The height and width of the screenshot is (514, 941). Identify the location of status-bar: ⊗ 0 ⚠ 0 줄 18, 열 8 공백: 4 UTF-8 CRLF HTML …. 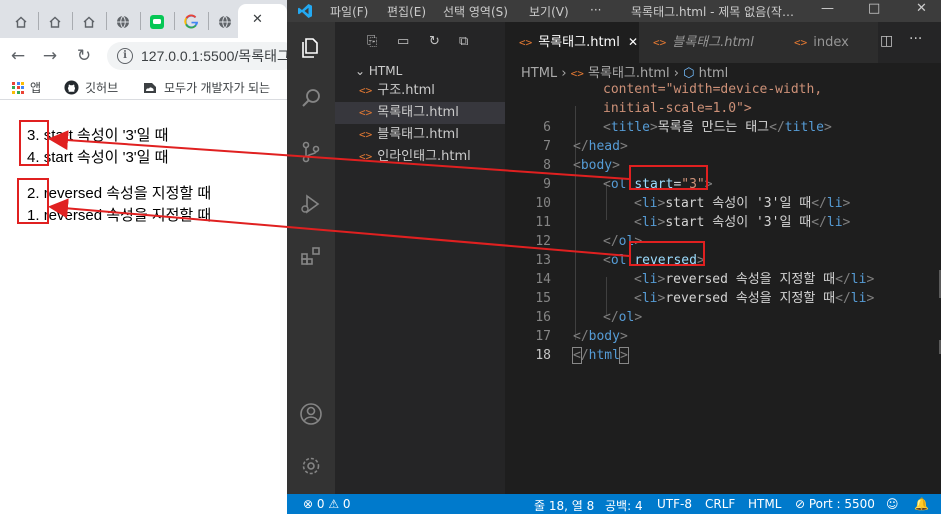
(614, 504).